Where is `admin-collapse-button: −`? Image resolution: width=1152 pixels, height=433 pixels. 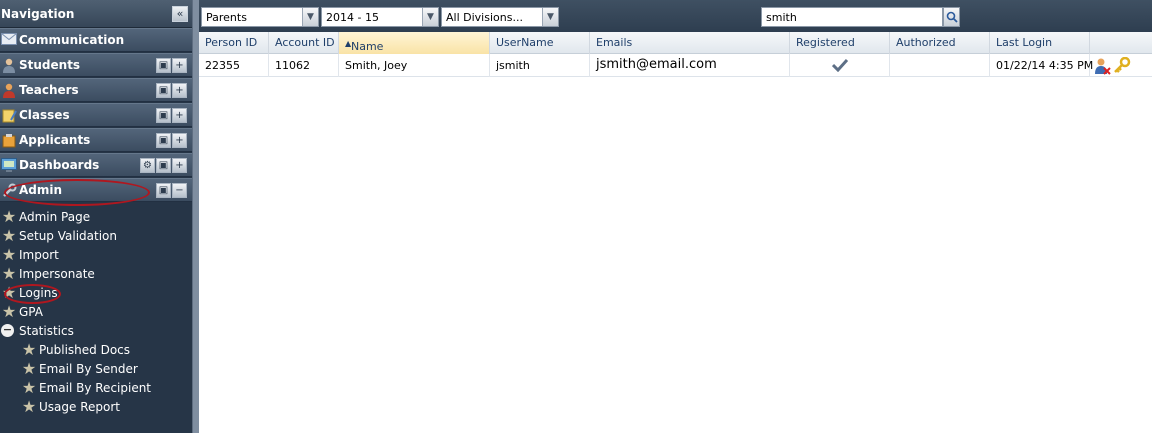 admin-collapse-button: − is located at coordinates (179, 190).